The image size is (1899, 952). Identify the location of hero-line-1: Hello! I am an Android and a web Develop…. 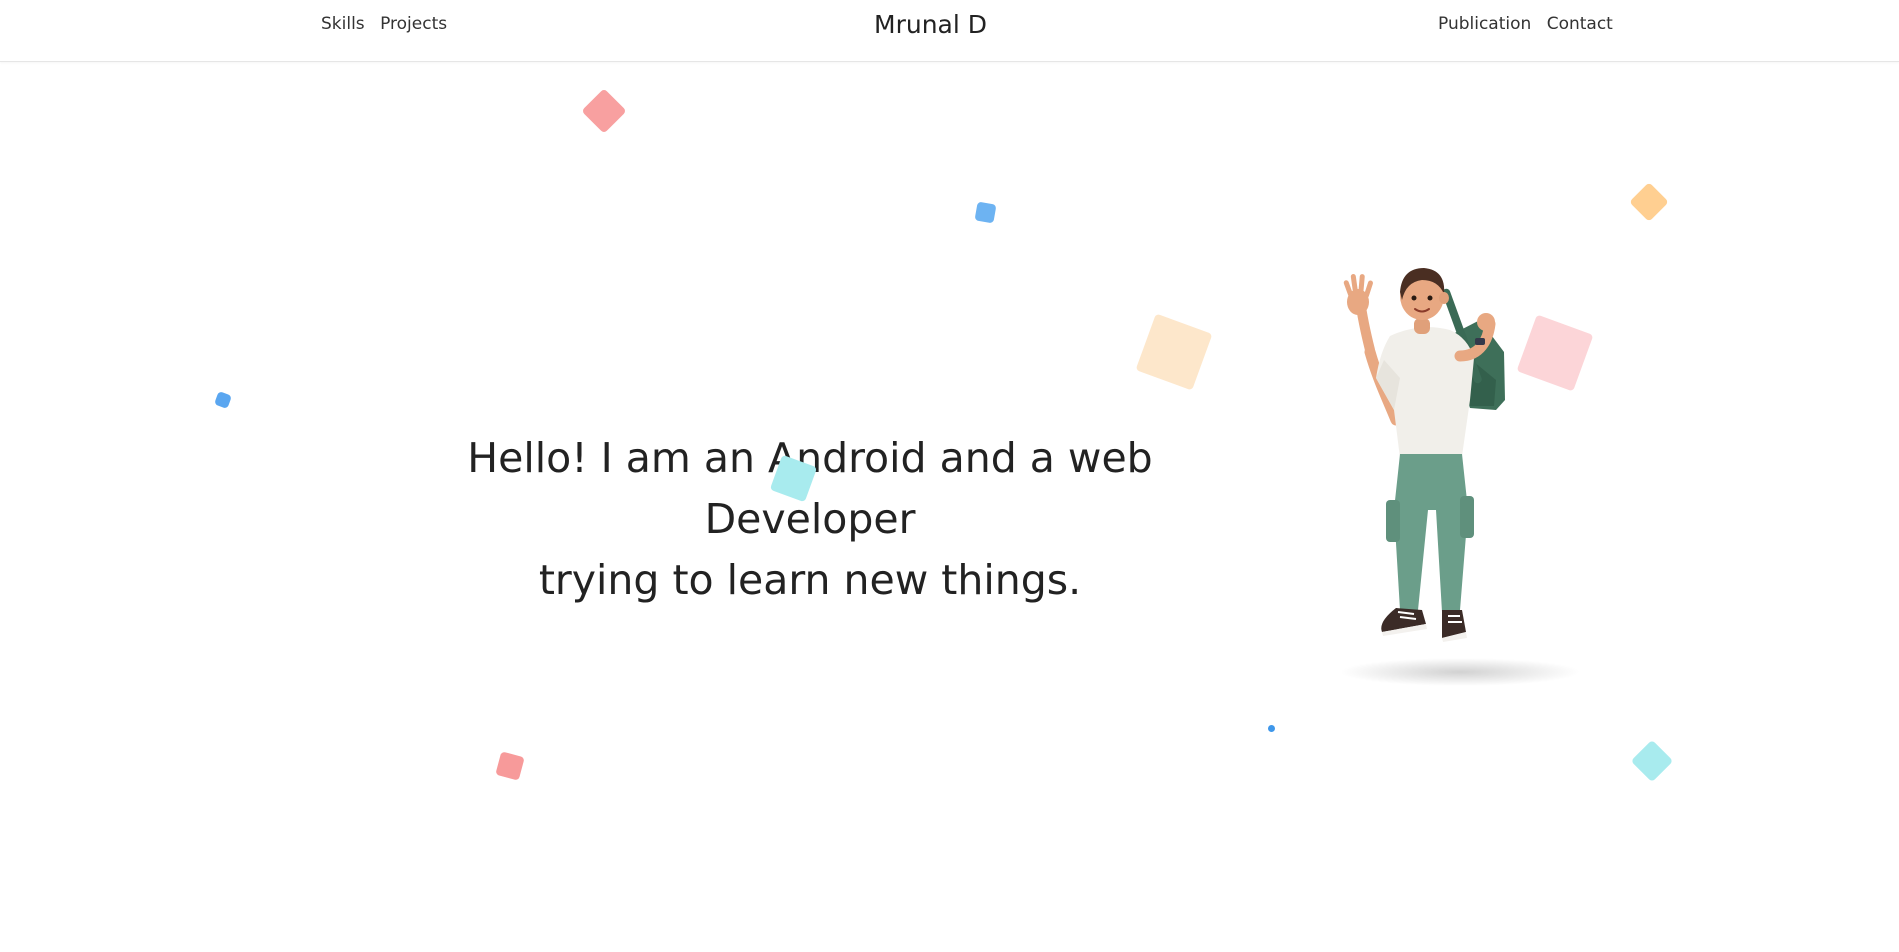
(810, 488).